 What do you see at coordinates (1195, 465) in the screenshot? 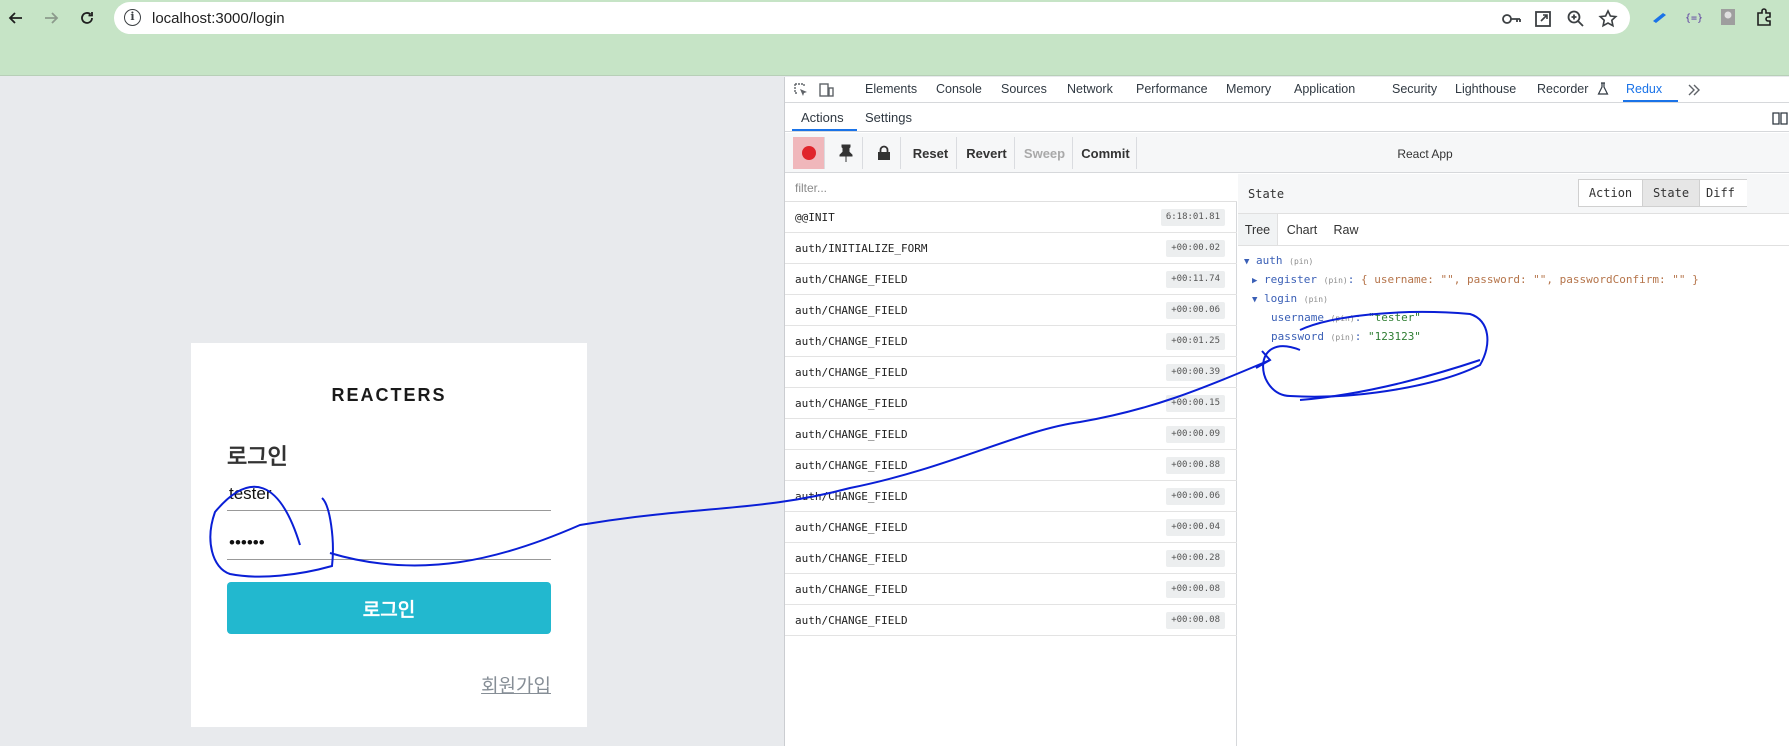
I see `action-time: +00:00.88` at bounding box center [1195, 465].